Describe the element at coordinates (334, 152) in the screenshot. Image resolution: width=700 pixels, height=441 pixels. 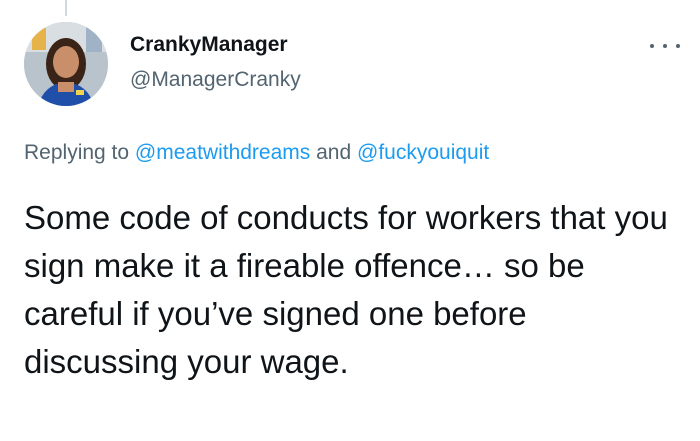
I see `replying-to-conjunction: and` at that location.